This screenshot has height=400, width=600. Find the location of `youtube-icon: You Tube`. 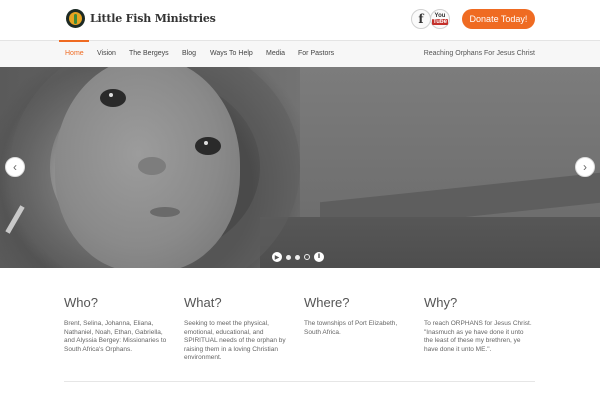

youtube-icon: You Tube is located at coordinates (440, 19).